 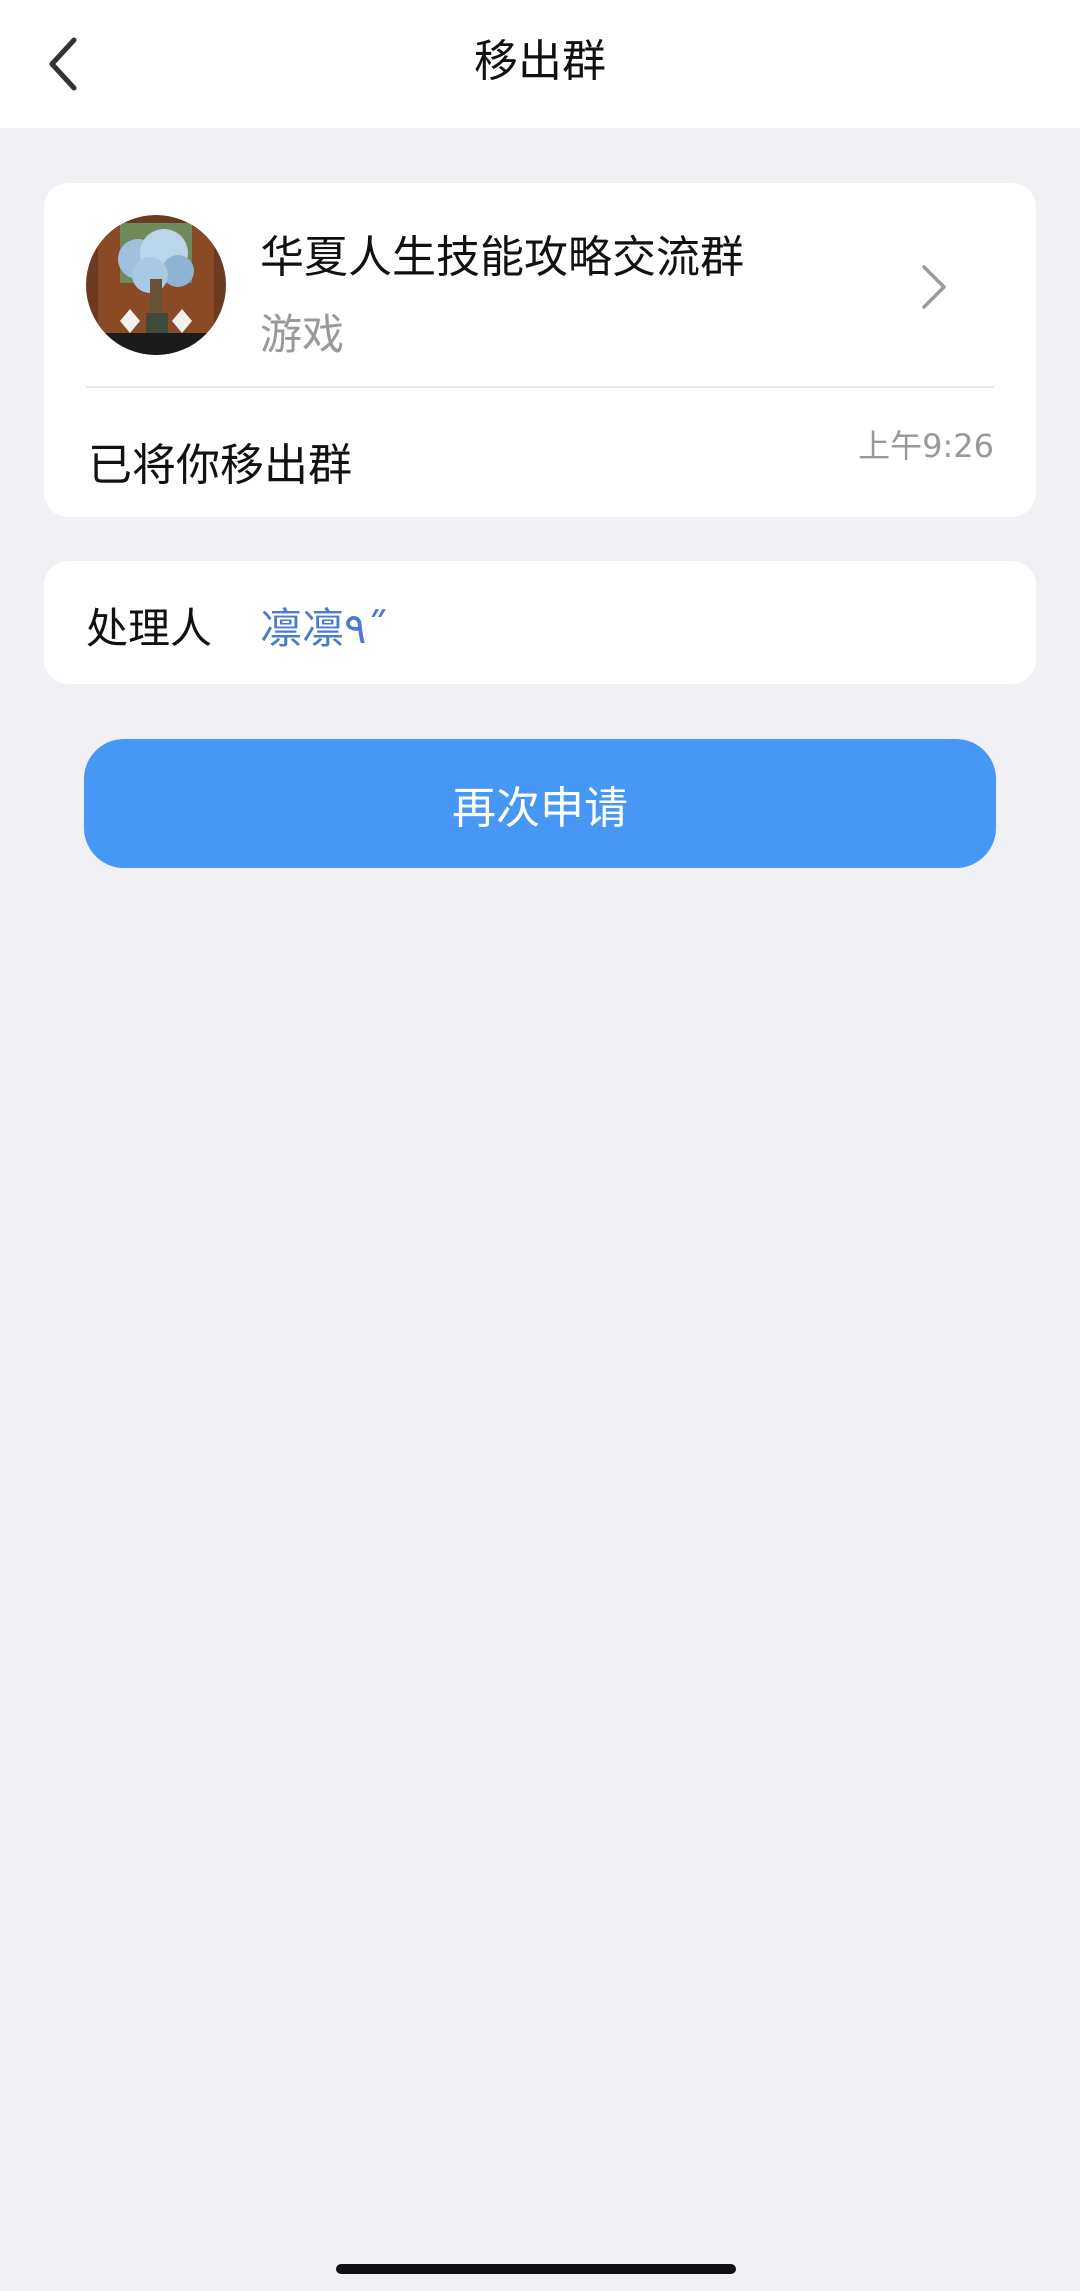 I want to click on group-row: 华夏人生技能攻略交流群 游戏, so click(x=540, y=285).